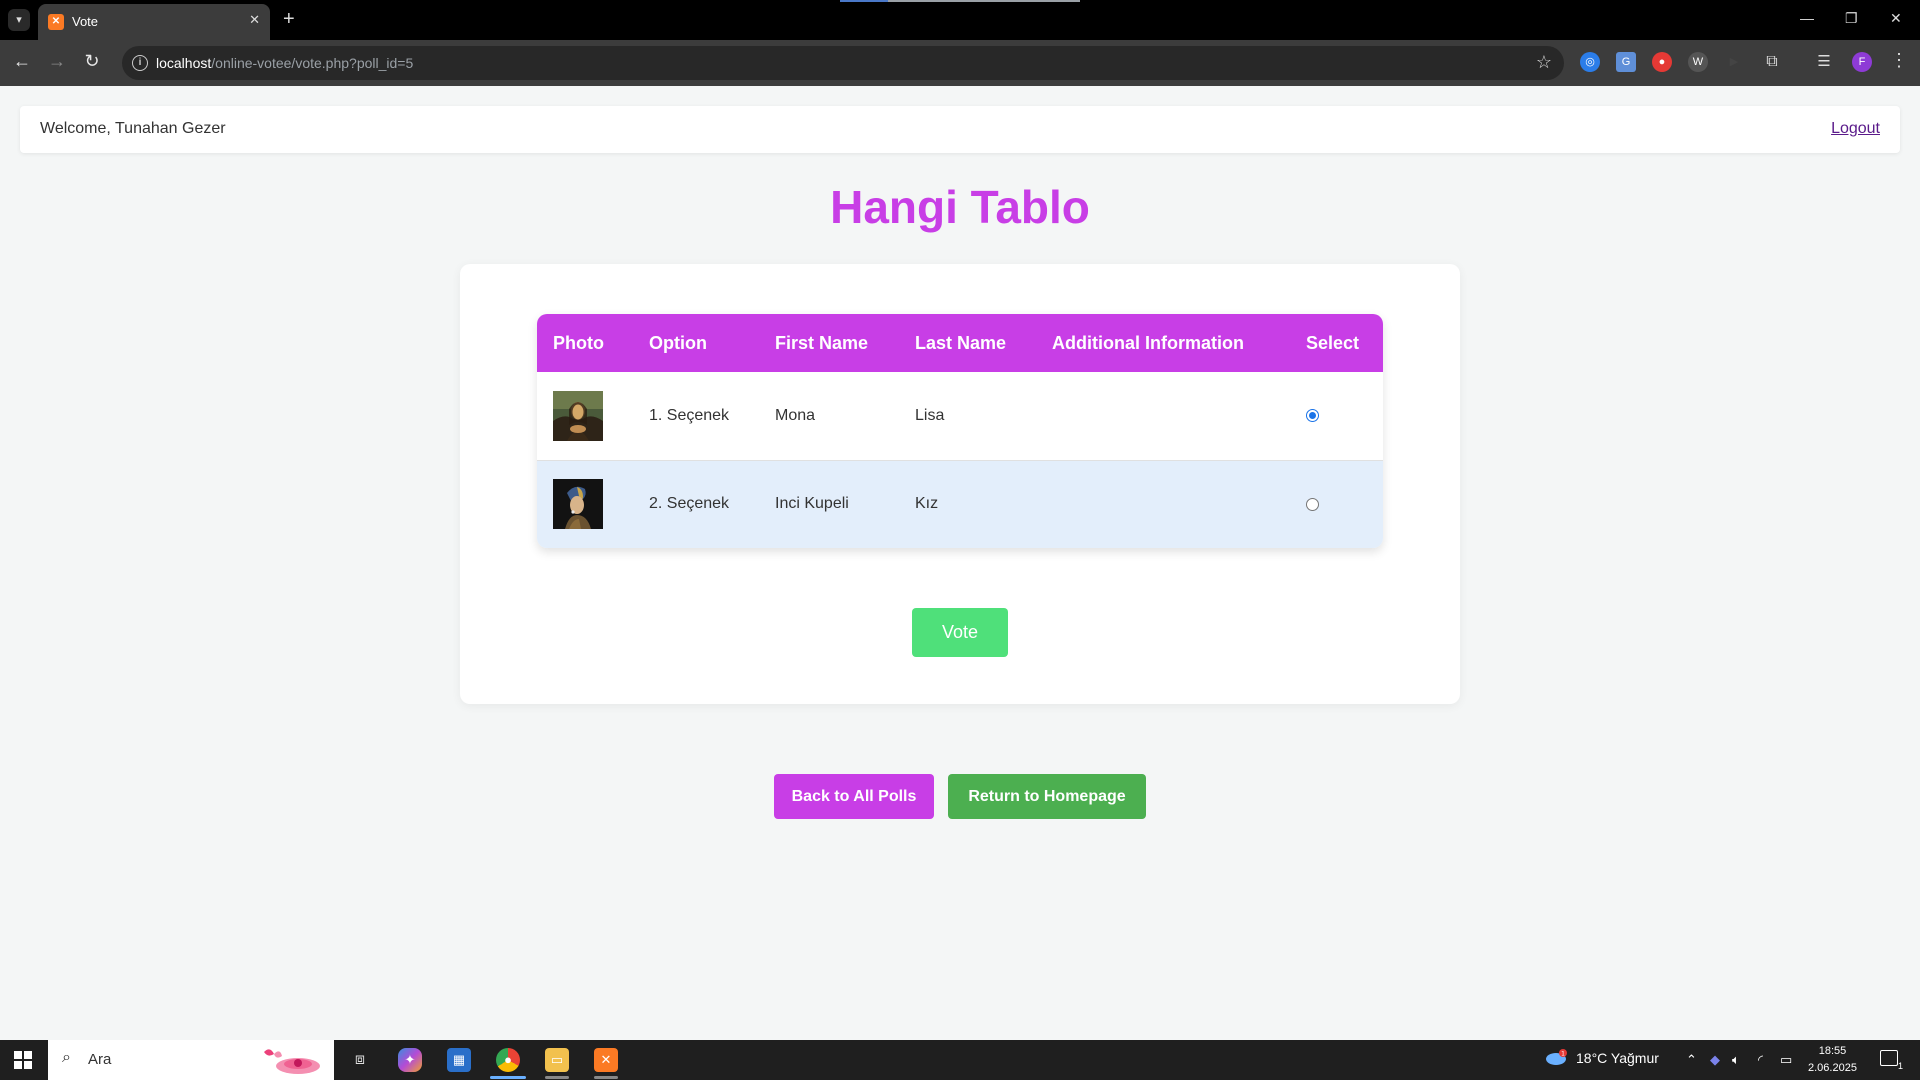 The width and height of the screenshot is (1920, 1080). I want to click on restore-icon: ❐, so click(1851, 18).